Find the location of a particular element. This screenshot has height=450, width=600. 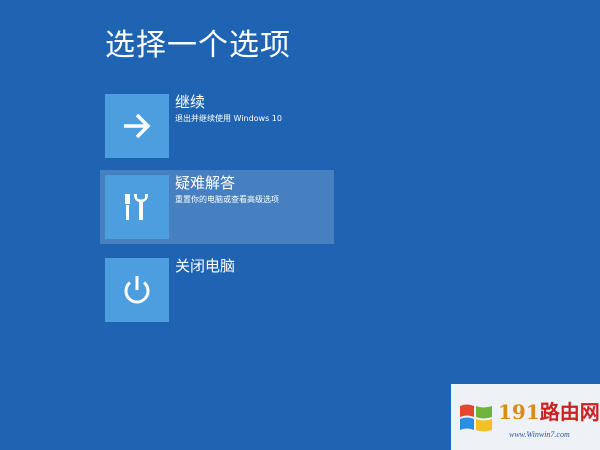

option-turn-off: 关闭电脑 is located at coordinates (217, 294).